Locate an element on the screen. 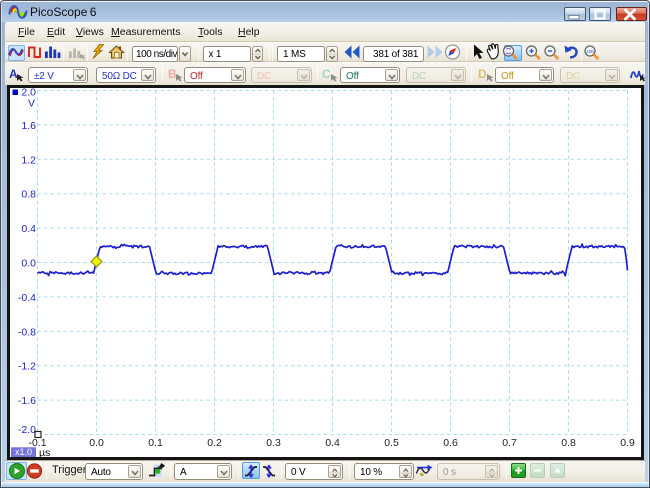 This screenshot has width=650, height=488. svg-text: 0.9 is located at coordinates (627, 443).